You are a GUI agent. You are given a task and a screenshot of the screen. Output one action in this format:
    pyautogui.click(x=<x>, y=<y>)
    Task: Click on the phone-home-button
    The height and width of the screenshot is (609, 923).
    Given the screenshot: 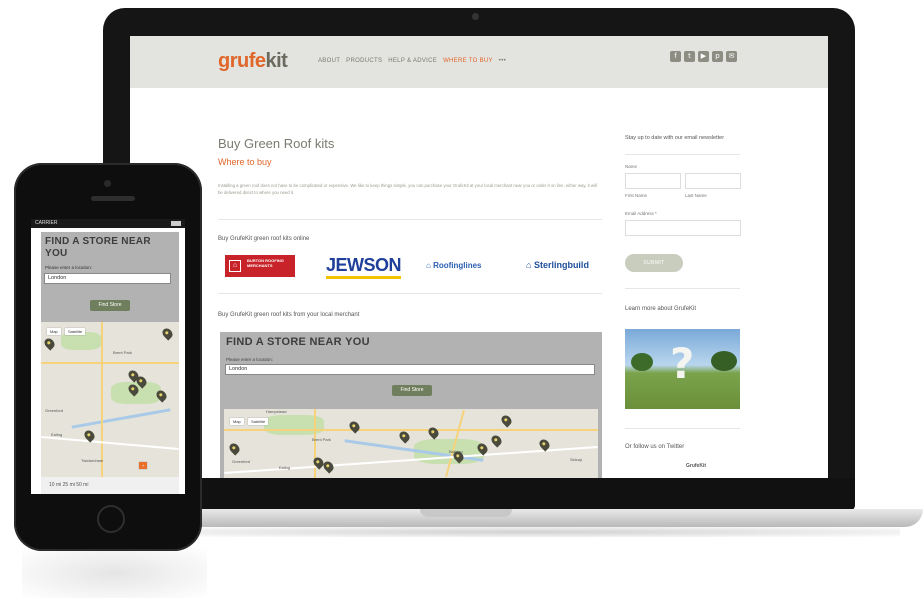 What is the action you would take?
    pyautogui.click(x=111, y=519)
    